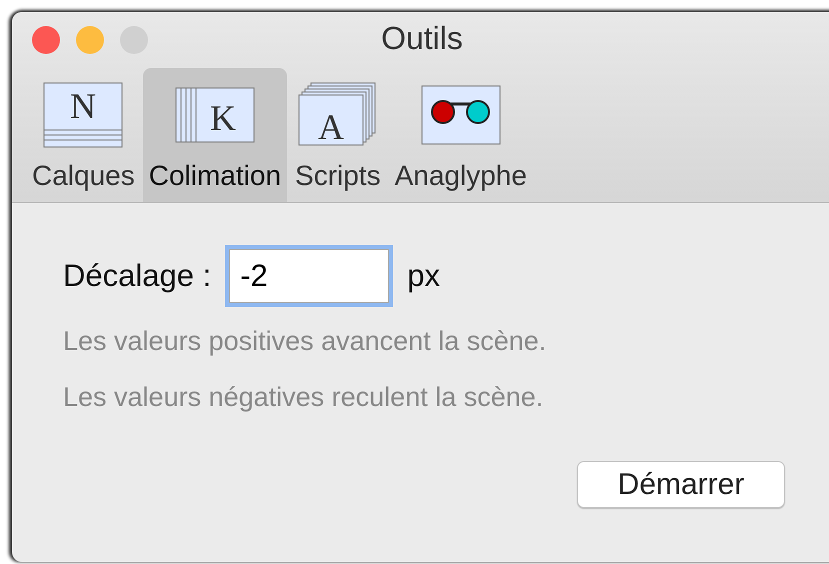  Describe the element at coordinates (215, 135) in the screenshot. I see `toolbar-tab: K Colimation` at that location.